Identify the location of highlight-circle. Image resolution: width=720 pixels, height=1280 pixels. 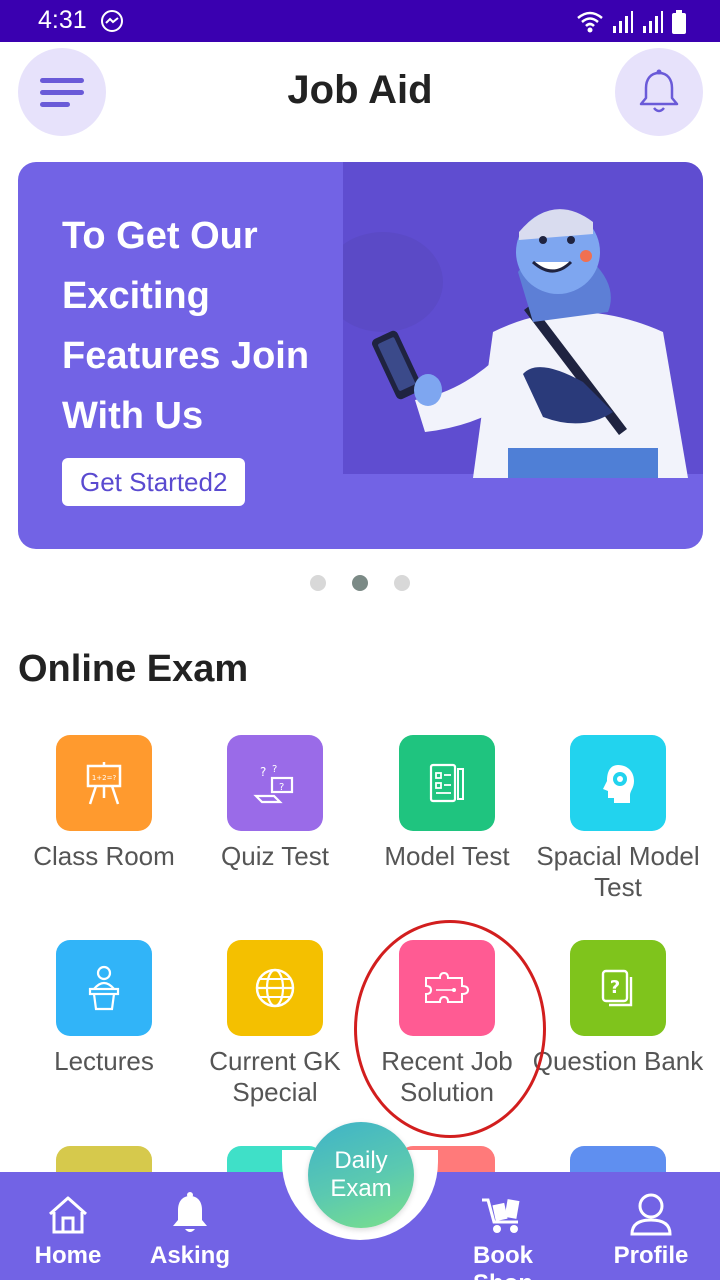
(450, 1029).